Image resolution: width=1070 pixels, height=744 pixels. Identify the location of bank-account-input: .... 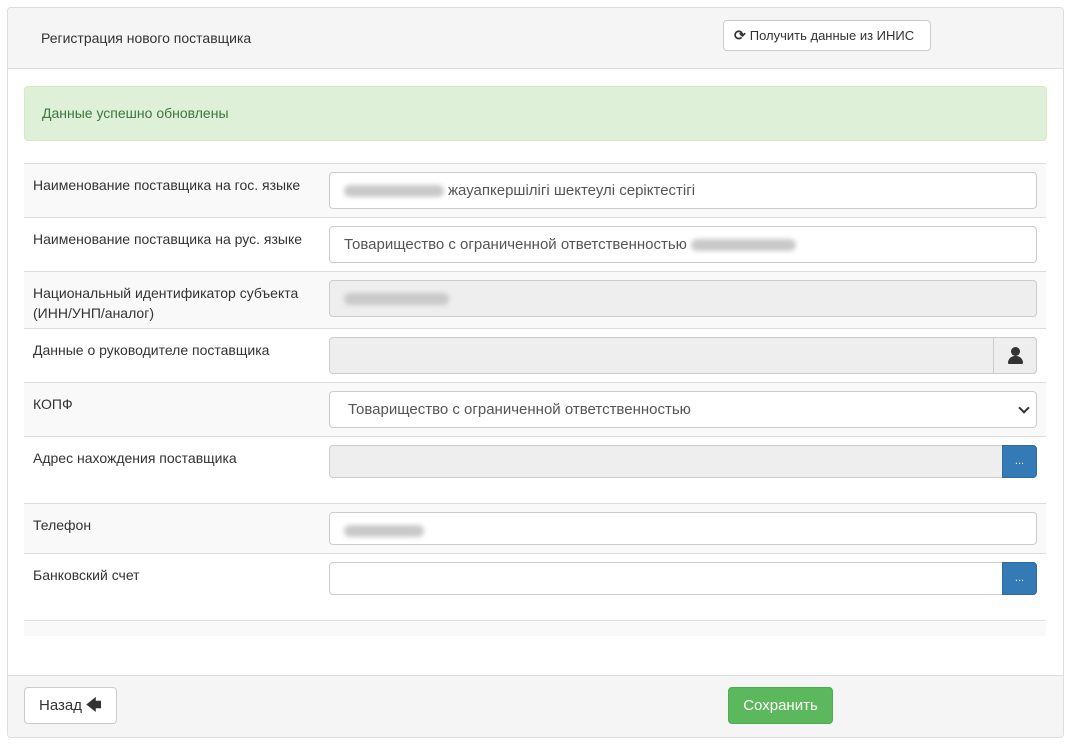
(683, 578).